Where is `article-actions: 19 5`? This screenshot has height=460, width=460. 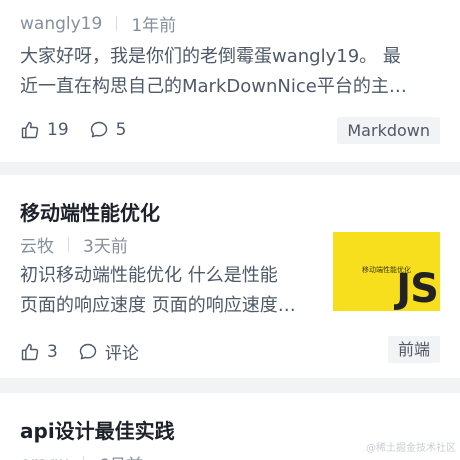
article-actions: 19 5 is located at coordinates (83, 130).